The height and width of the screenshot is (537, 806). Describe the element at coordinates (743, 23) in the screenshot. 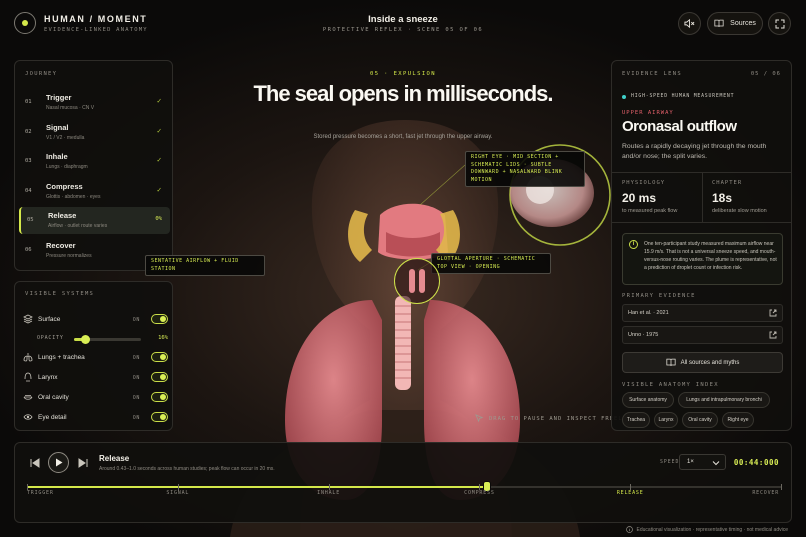

I see `sources-button-label: Sources` at that location.